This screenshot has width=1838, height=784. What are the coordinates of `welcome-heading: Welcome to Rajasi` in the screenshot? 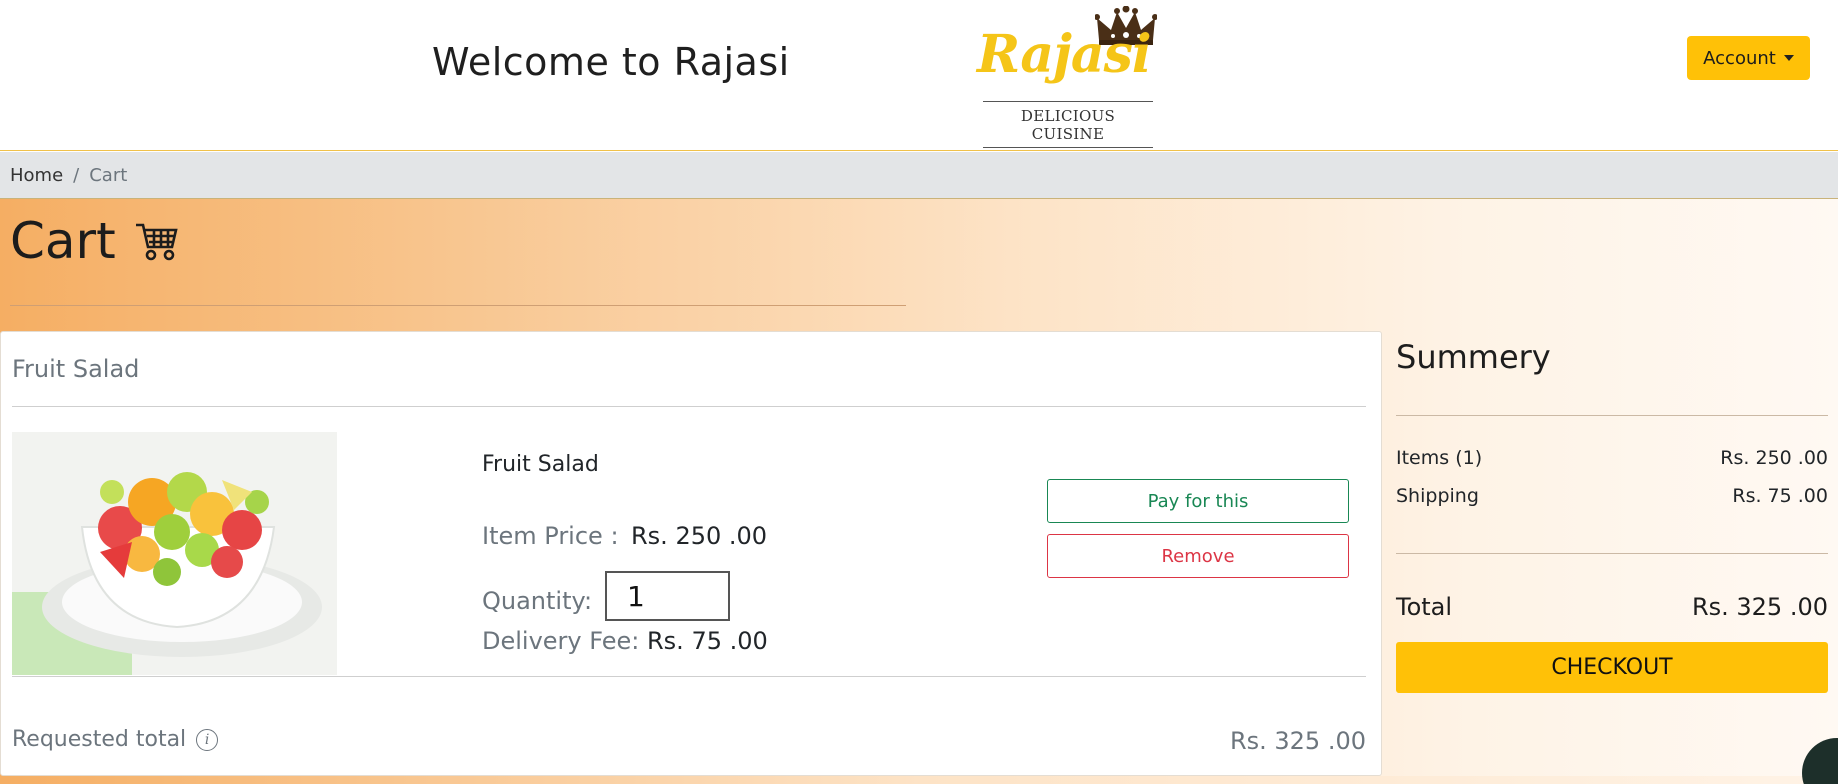 It's located at (611, 62).